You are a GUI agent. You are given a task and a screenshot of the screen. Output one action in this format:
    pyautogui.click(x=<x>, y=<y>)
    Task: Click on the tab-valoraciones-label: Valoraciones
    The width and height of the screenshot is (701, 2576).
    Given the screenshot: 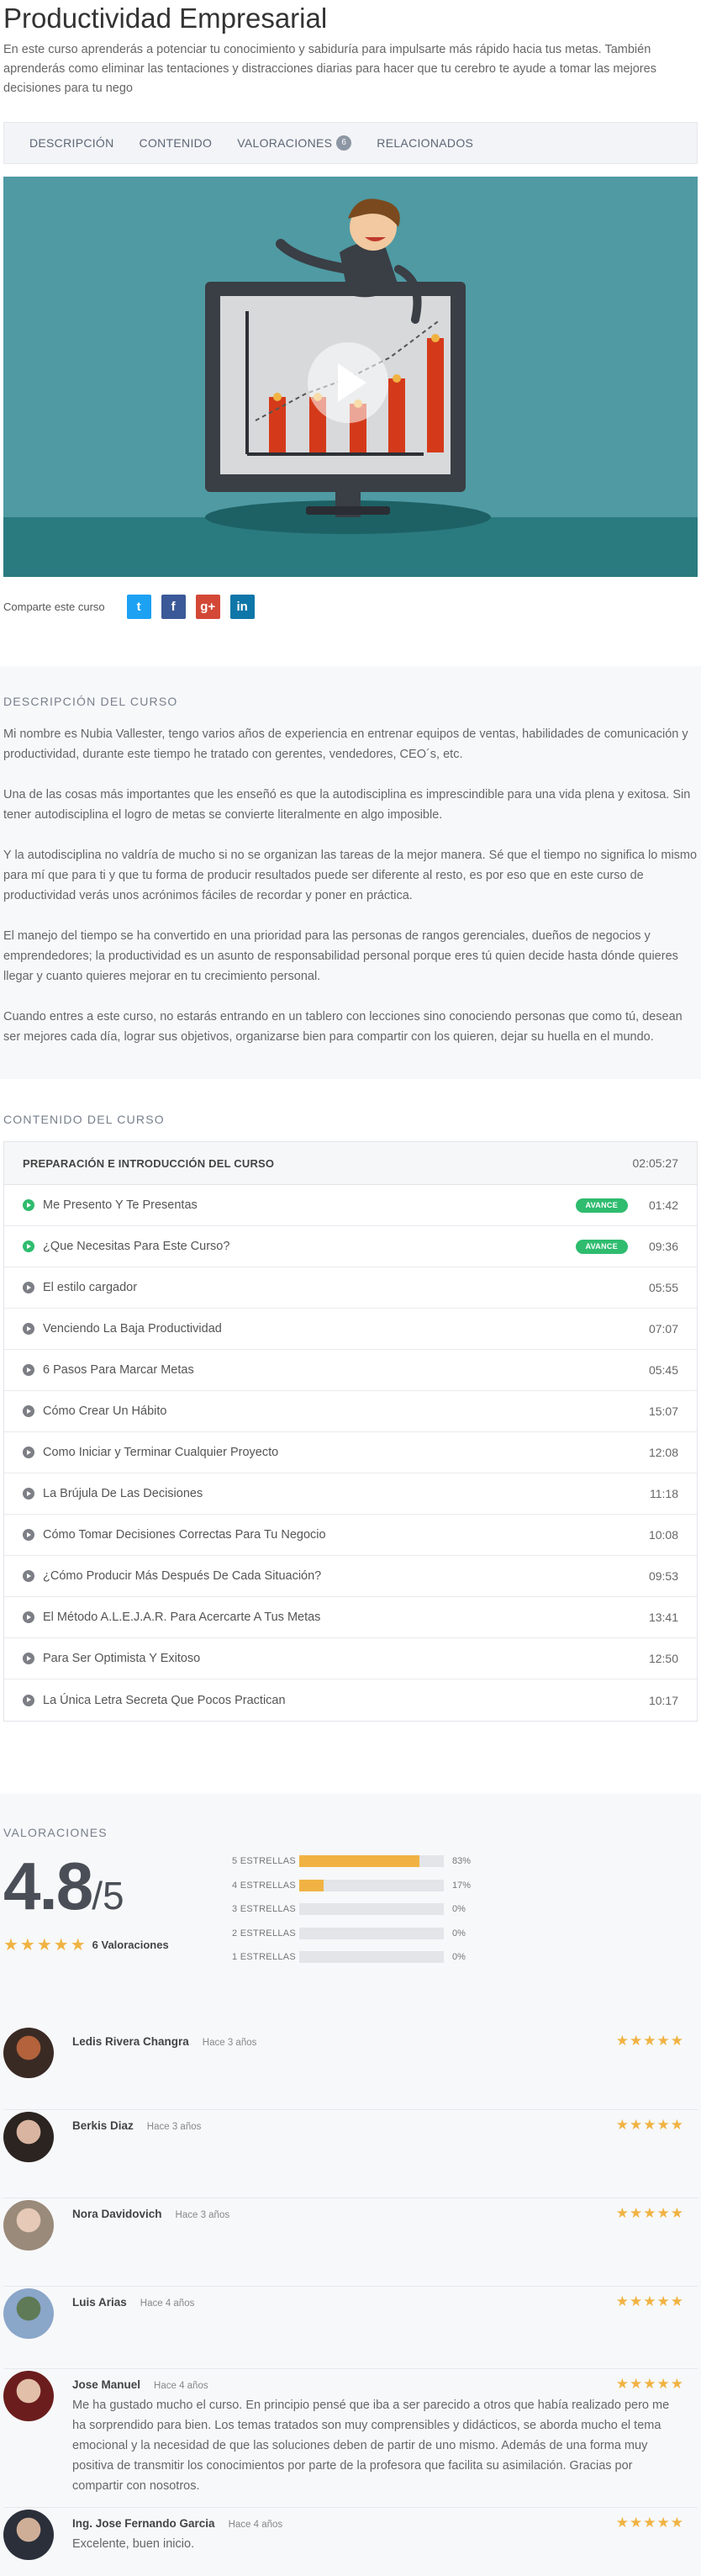 What is the action you would take?
    pyautogui.click(x=285, y=143)
    